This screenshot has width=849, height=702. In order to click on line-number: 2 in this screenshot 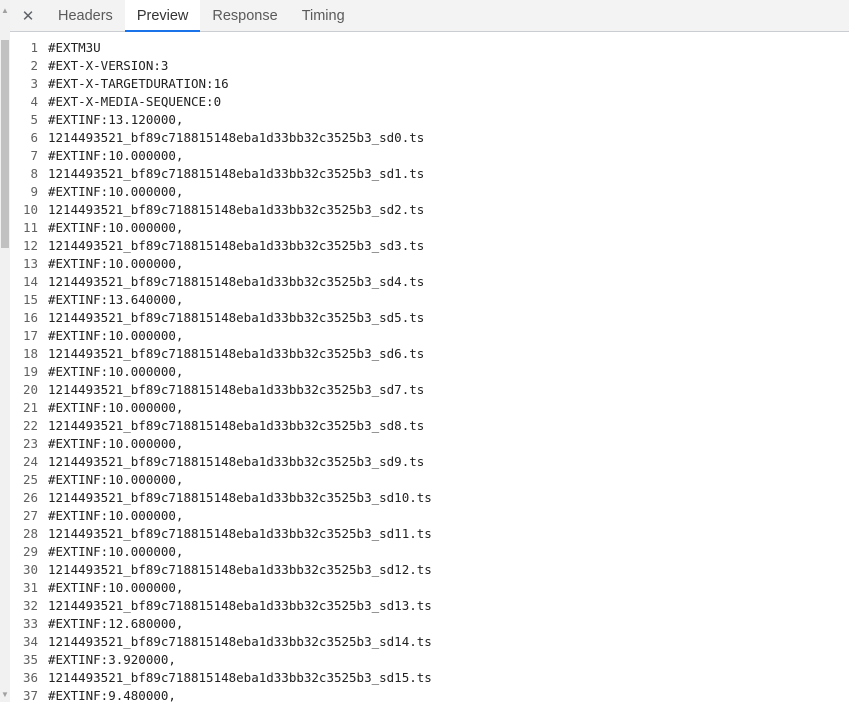, I will do `click(34, 65)`.